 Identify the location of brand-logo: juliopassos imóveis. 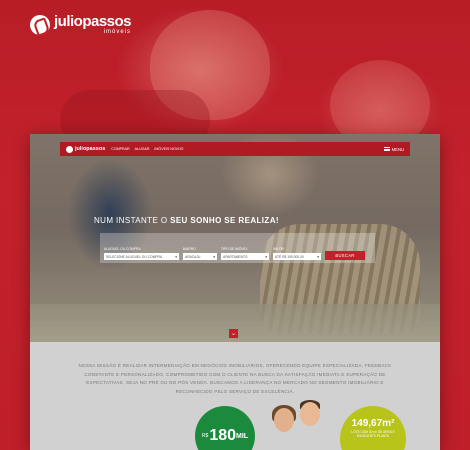
(81, 24).